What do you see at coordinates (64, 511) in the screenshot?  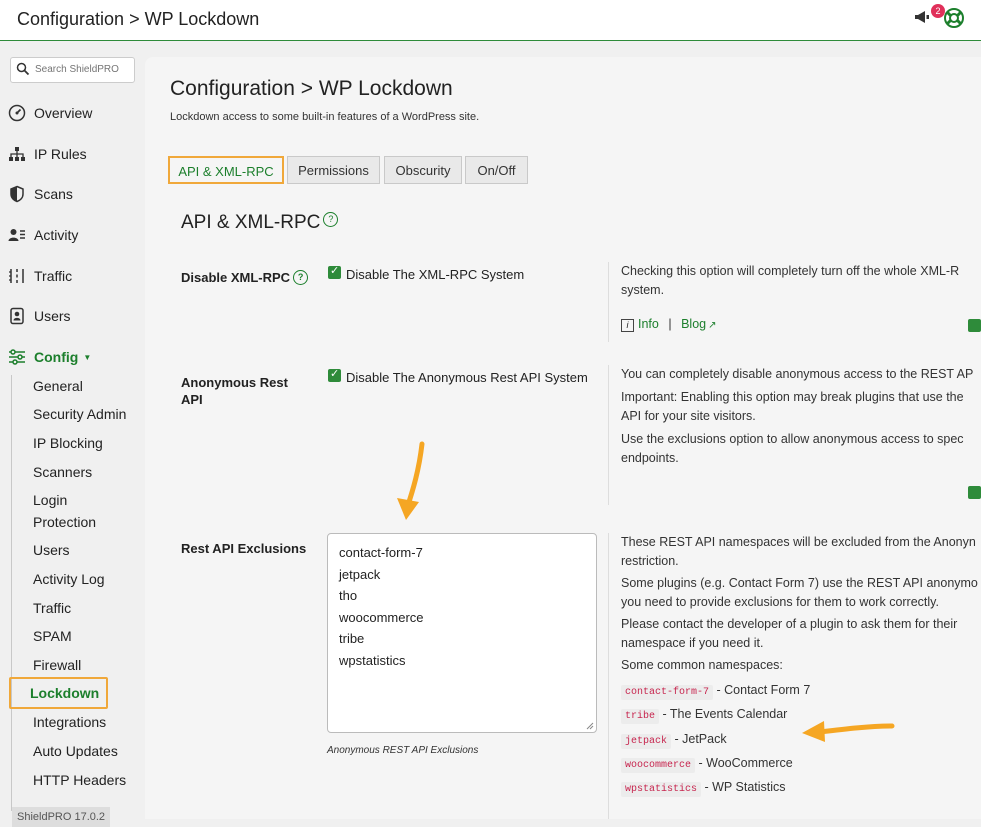 I see `submenu-item-login-protection: Login Protection` at bounding box center [64, 511].